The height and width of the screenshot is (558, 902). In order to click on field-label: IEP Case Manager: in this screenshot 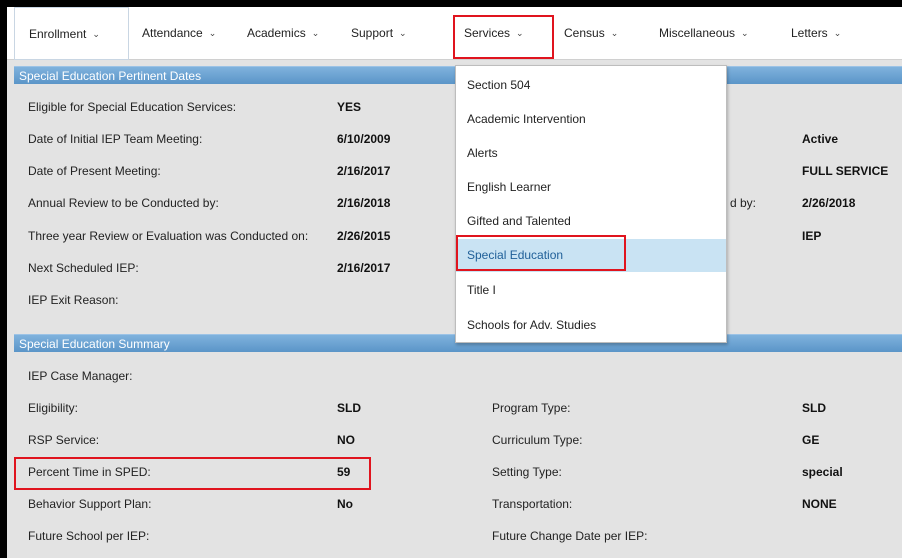, I will do `click(80, 376)`.